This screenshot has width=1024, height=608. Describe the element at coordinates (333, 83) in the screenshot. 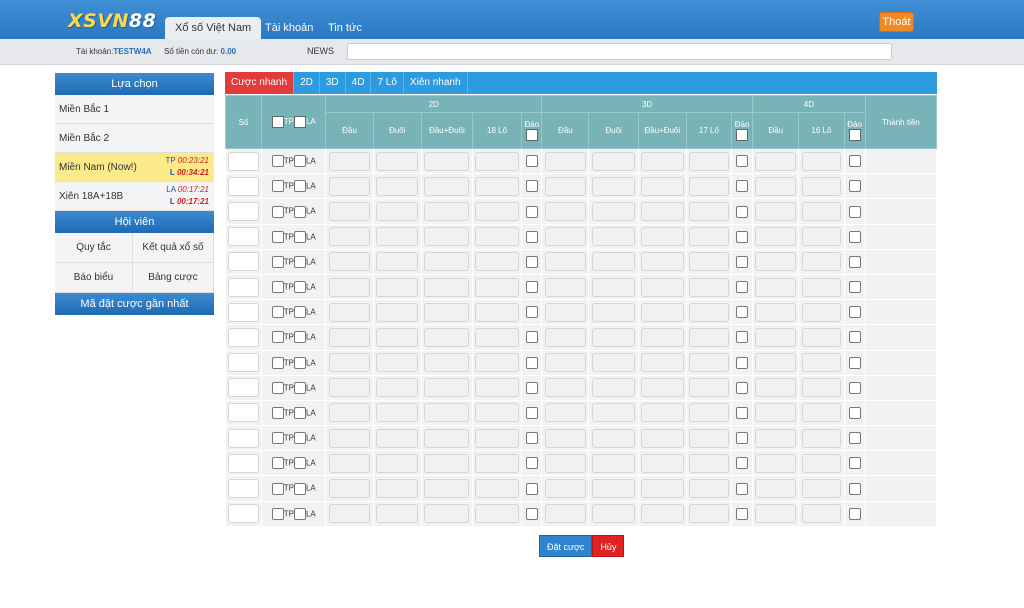

I see `tab-3d: 3D` at that location.